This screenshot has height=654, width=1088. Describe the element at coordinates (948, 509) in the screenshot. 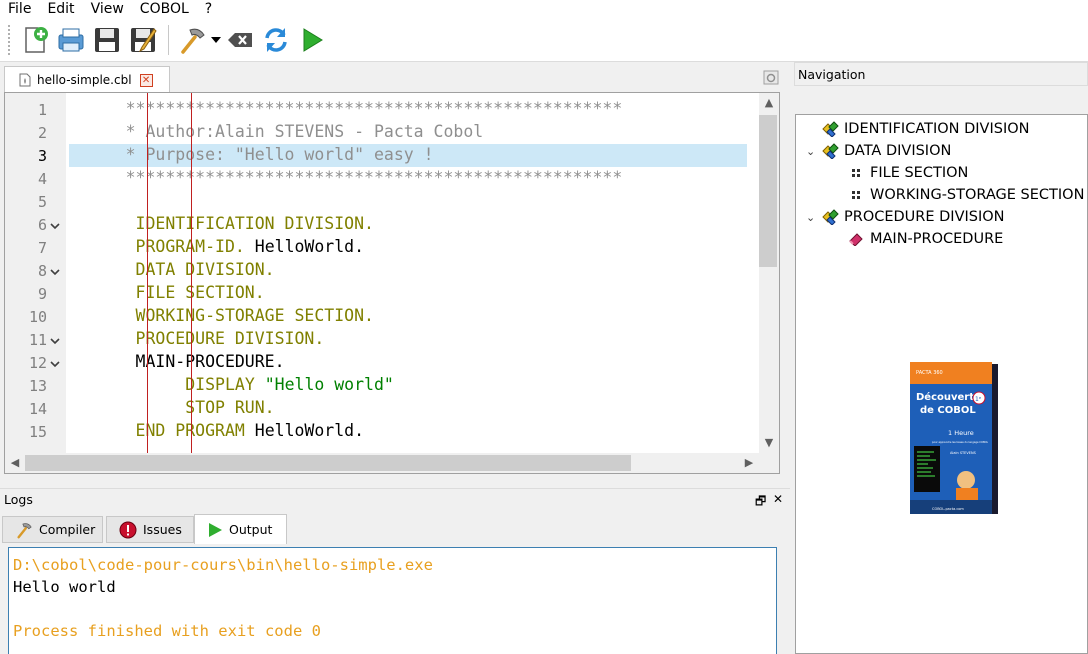

I see `book-footer: COBOL-pacta.com` at that location.